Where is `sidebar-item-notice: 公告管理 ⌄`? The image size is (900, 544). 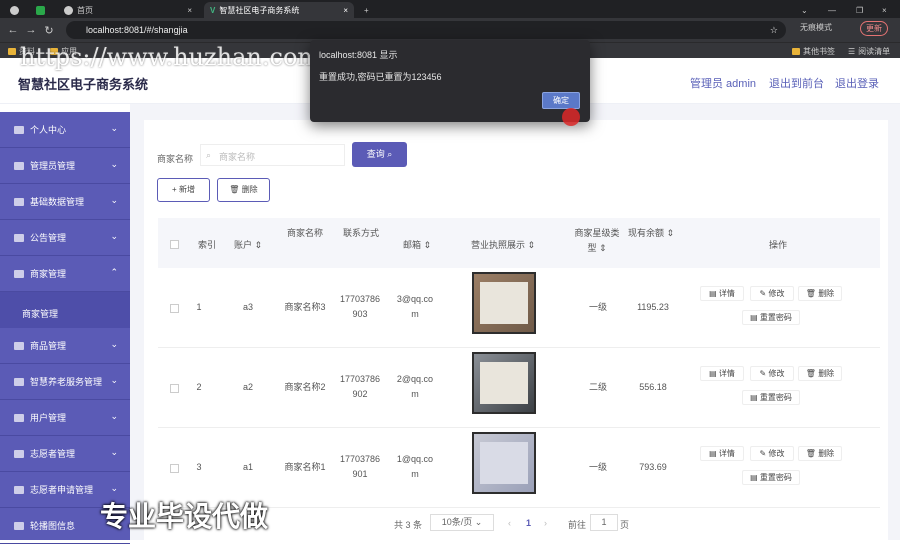 sidebar-item-notice: 公告管理 ⌄ is located at coordinates (65, 238).